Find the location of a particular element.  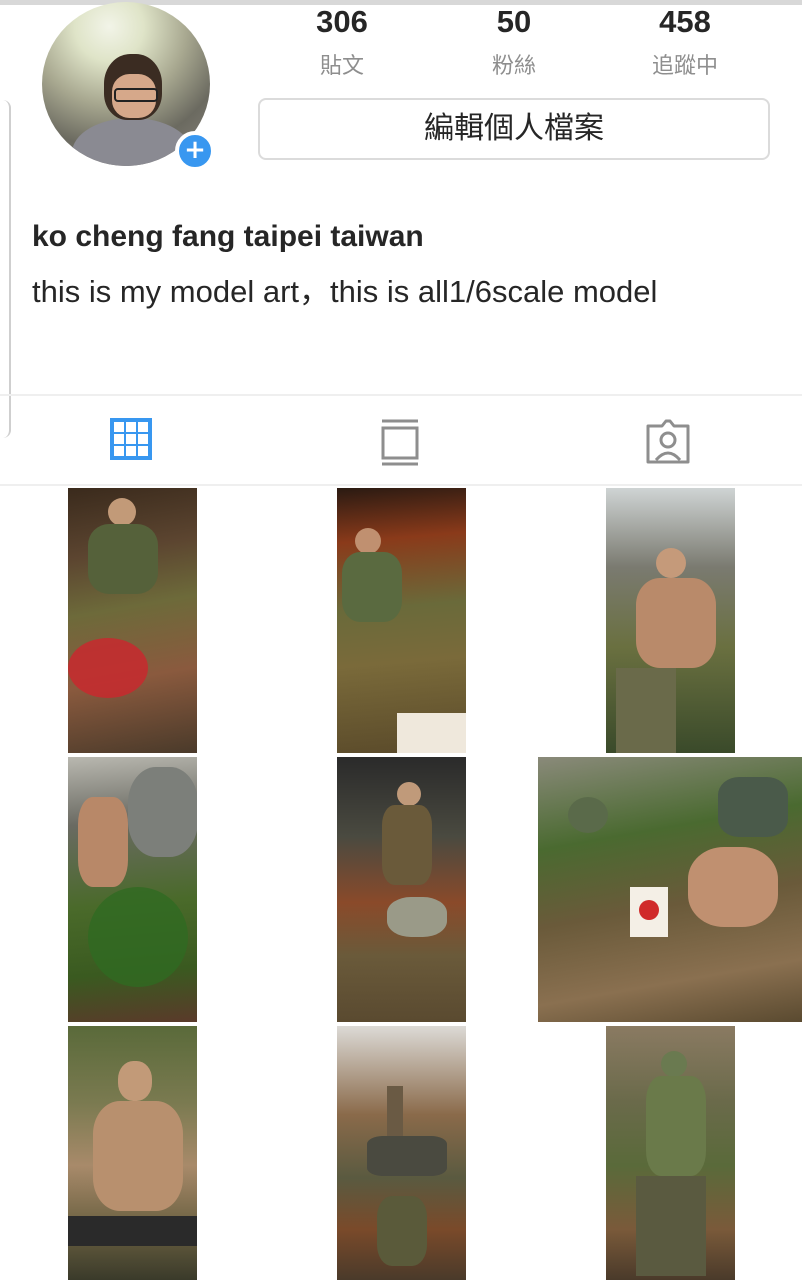

posts-count: 306 is located at coordinates (342, 21).